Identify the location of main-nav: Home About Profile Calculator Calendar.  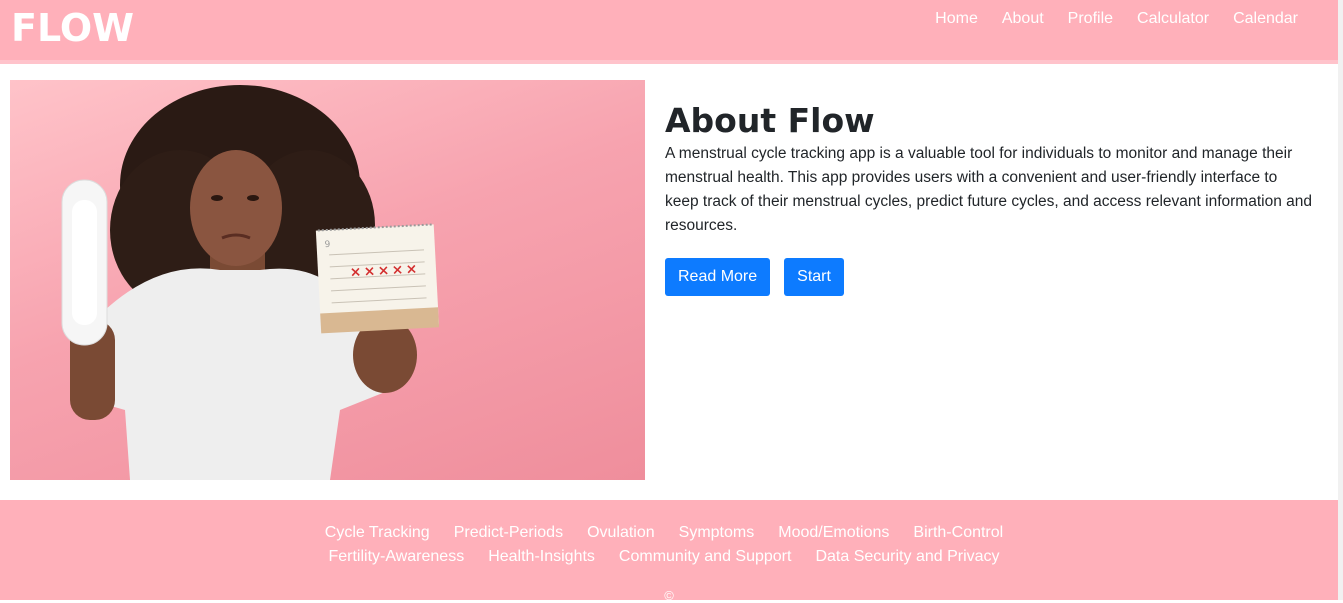
(1116, 19).